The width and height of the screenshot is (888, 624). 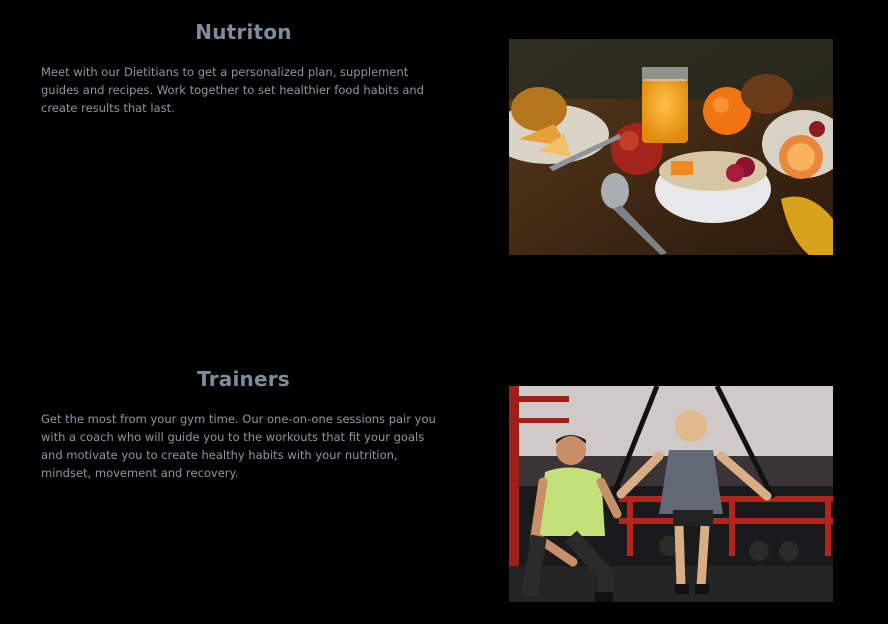 I want to click on trainers-heading: Trainers, so click(x=243, y=379).